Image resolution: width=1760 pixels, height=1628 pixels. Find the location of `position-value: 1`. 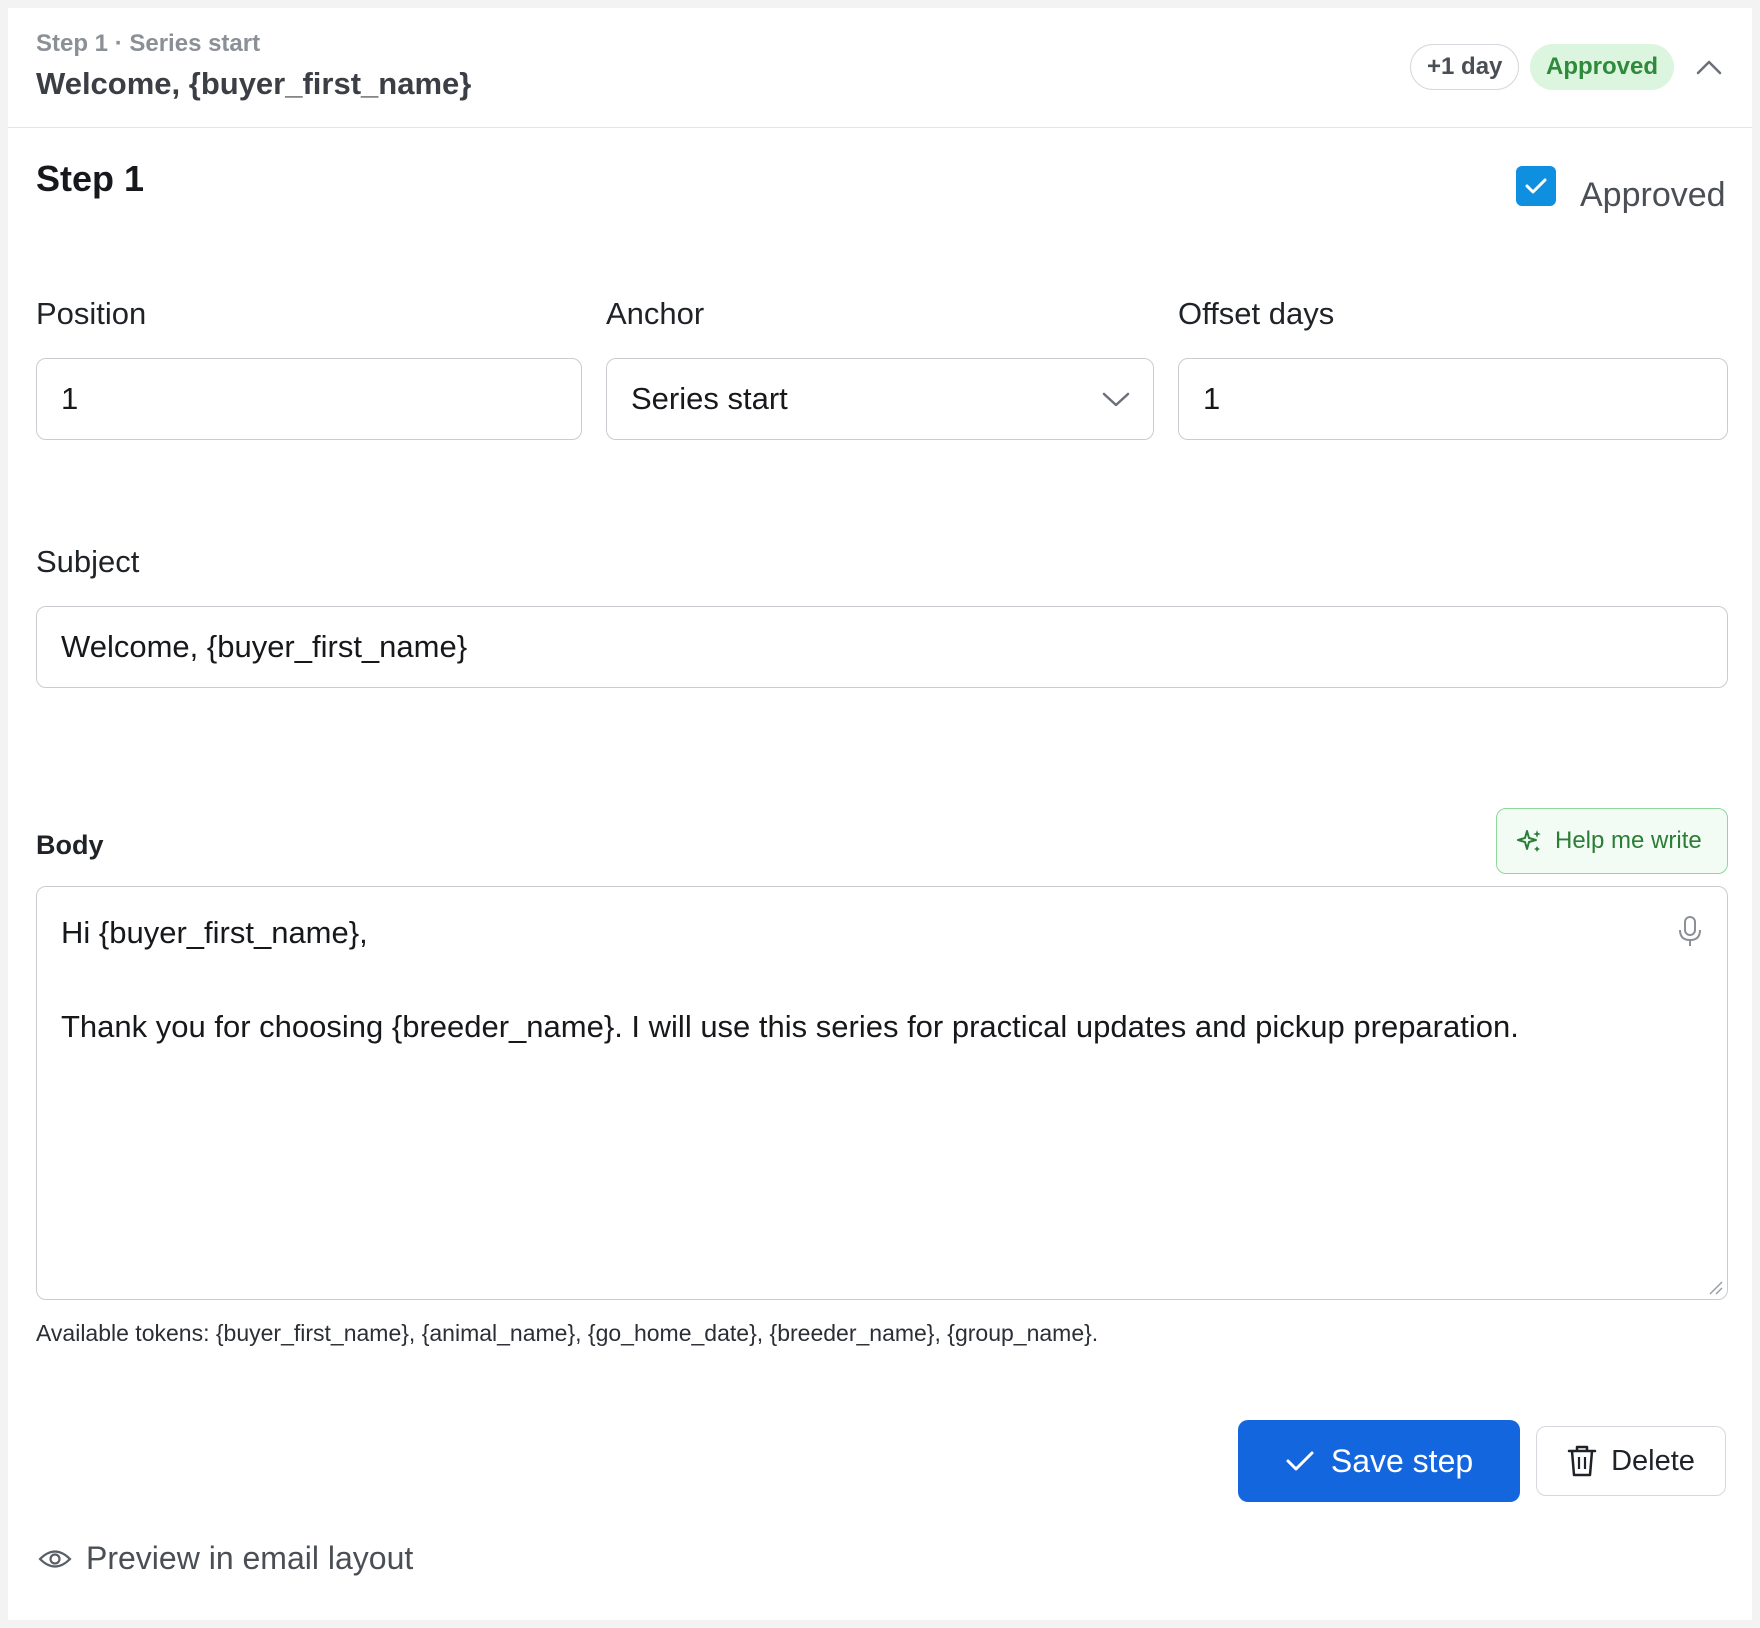

position-value: 1 is located at coordinates (70, 398).